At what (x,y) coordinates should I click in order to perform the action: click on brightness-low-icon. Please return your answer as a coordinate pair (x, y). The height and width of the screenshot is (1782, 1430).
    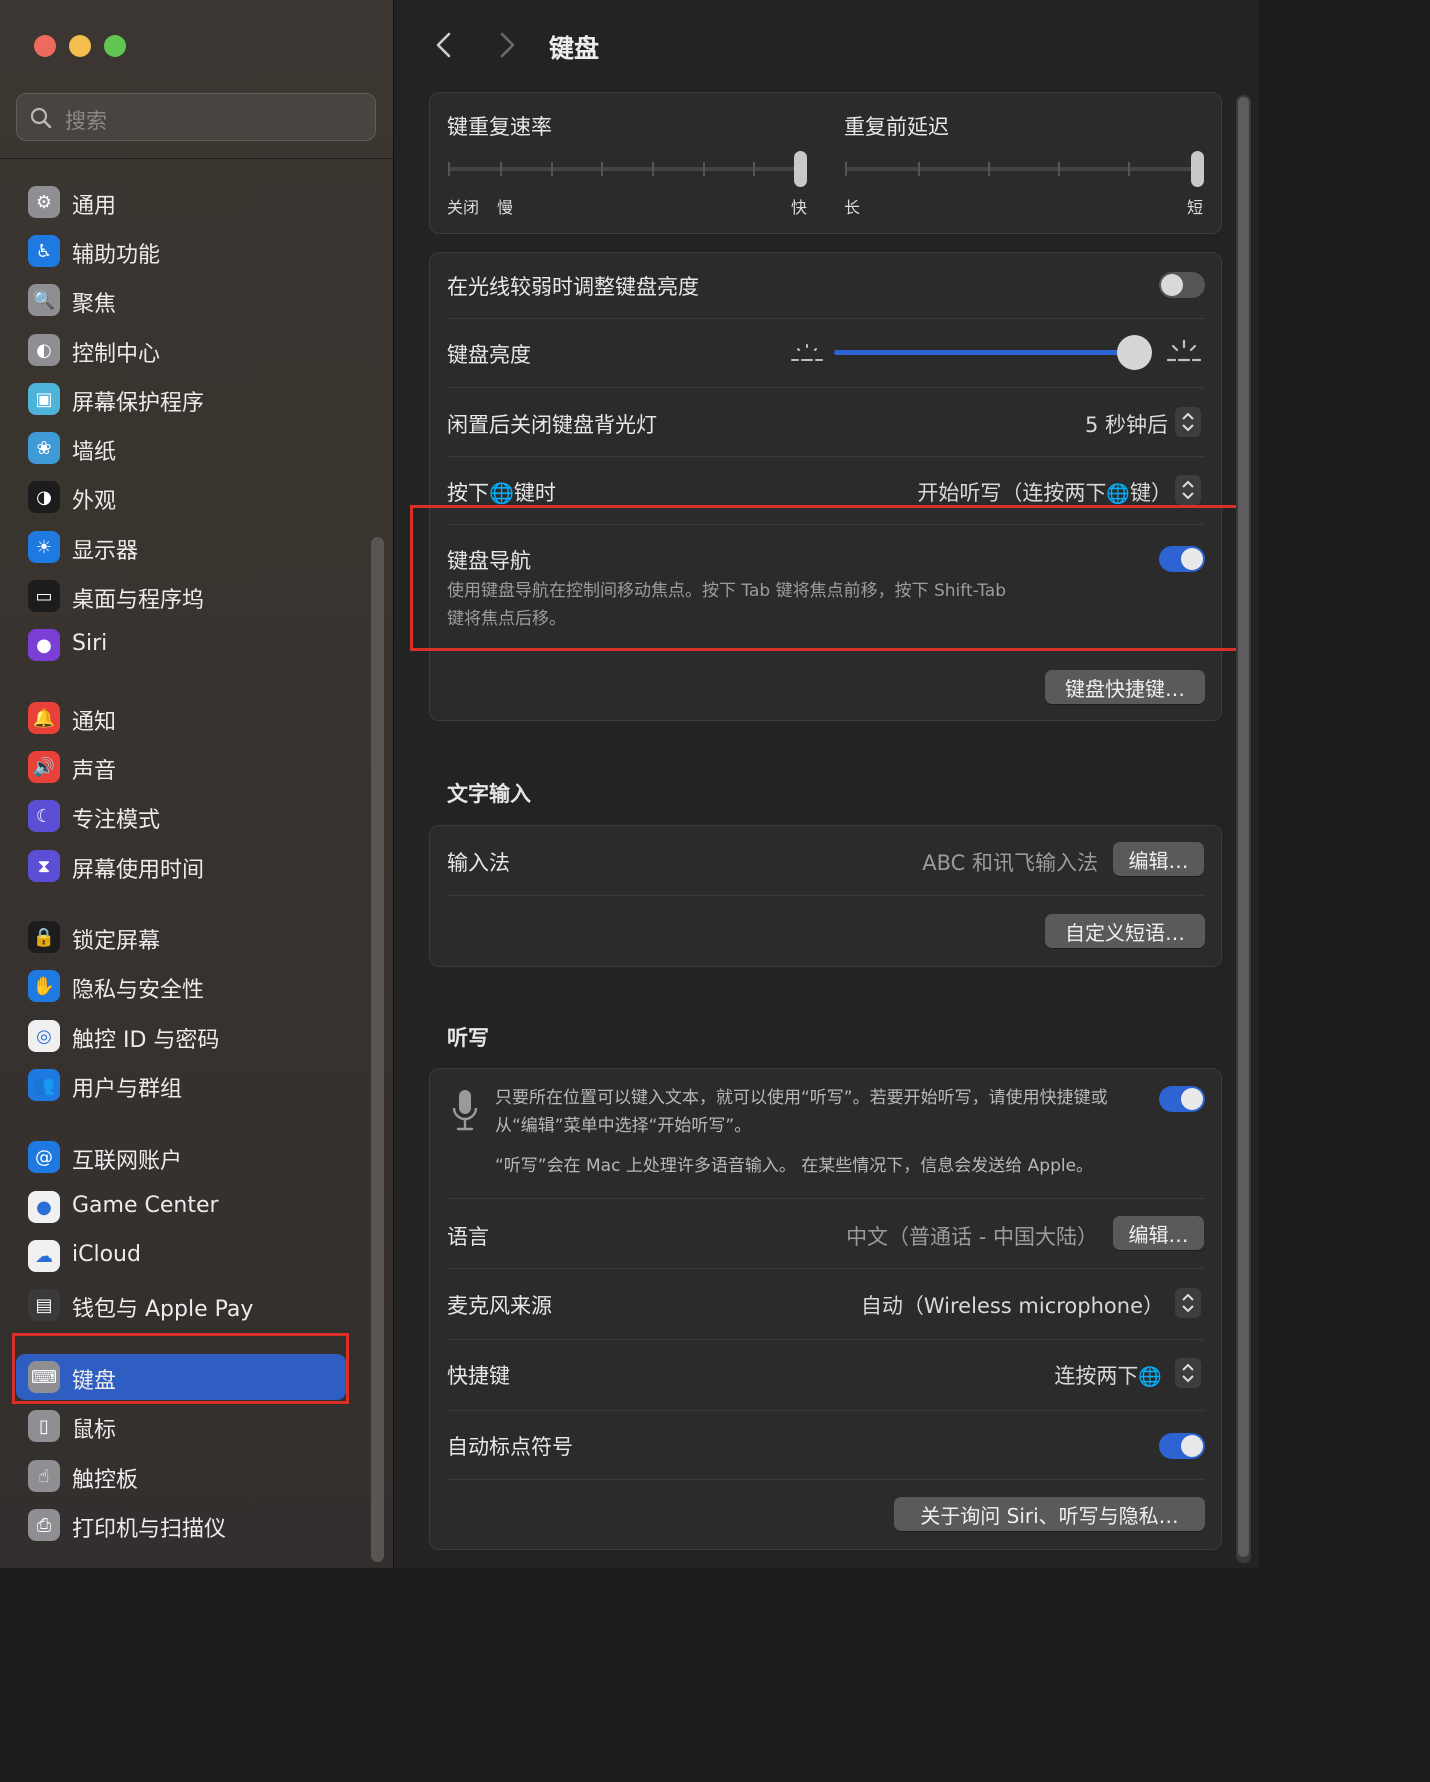
    Looking at the image, I should click on (807, 352).